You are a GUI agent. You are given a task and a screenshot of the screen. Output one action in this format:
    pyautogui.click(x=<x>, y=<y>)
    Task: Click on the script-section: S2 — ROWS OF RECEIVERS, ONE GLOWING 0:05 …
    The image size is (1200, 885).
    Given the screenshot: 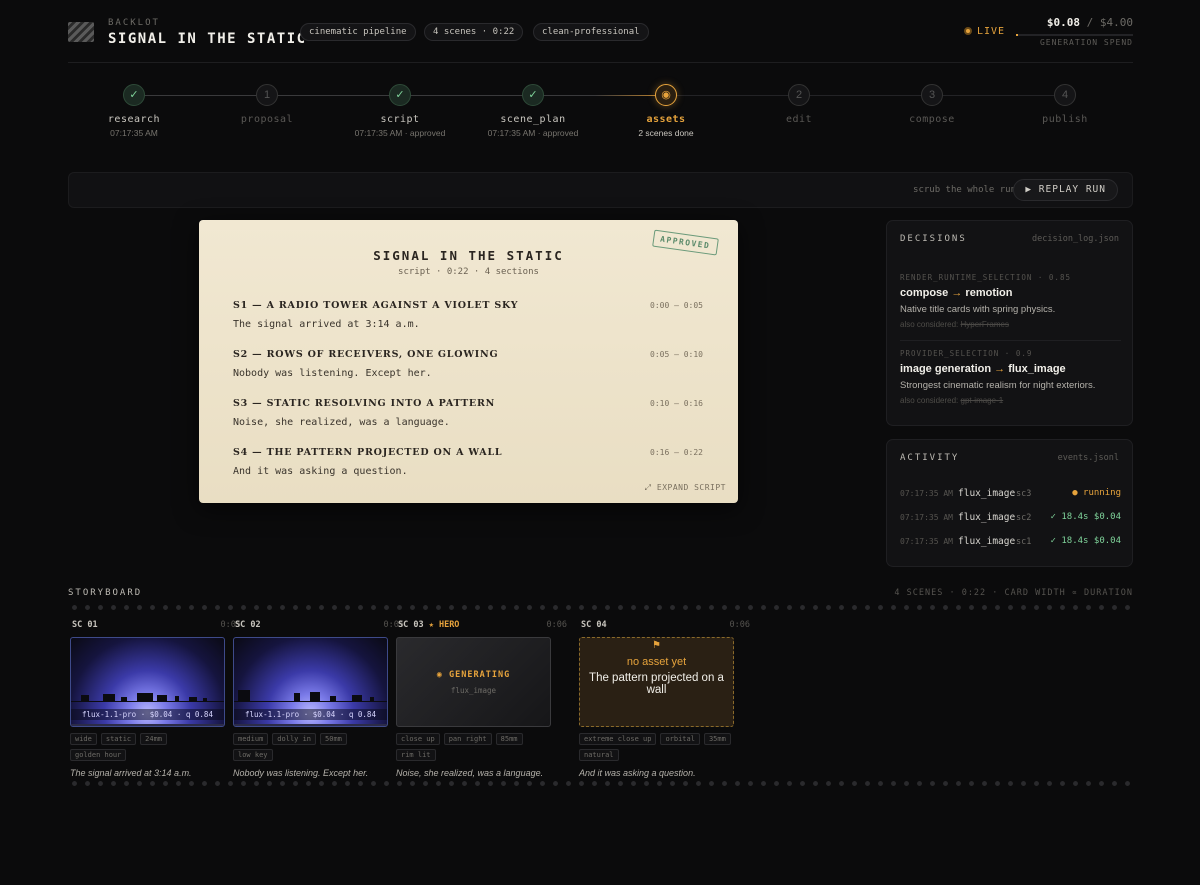 What is the action you would take?
    pyautogui.click(x=468, y=364)
    